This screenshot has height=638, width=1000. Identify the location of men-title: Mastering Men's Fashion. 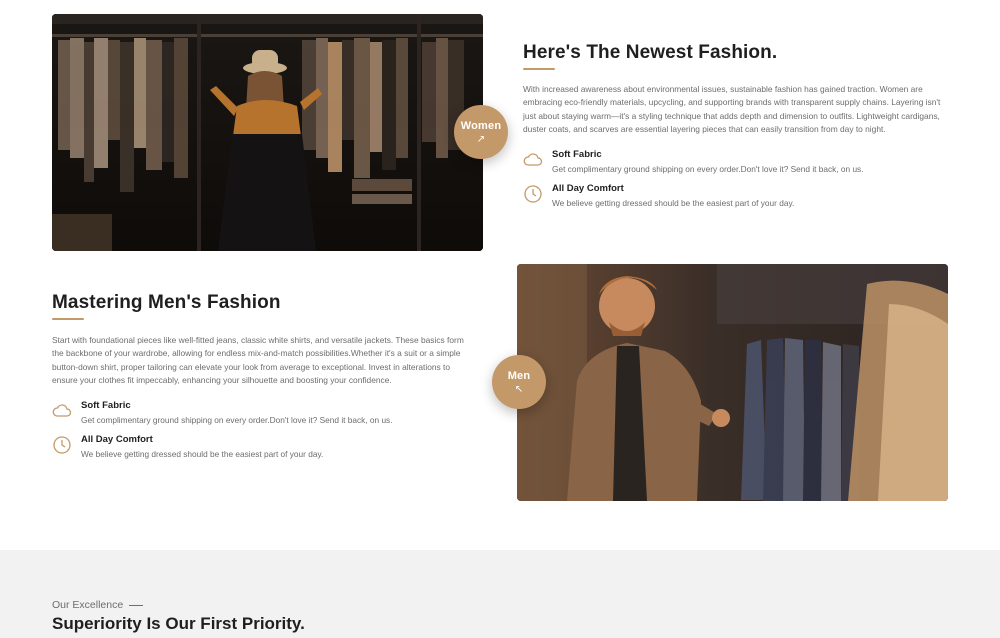
(264, 306).